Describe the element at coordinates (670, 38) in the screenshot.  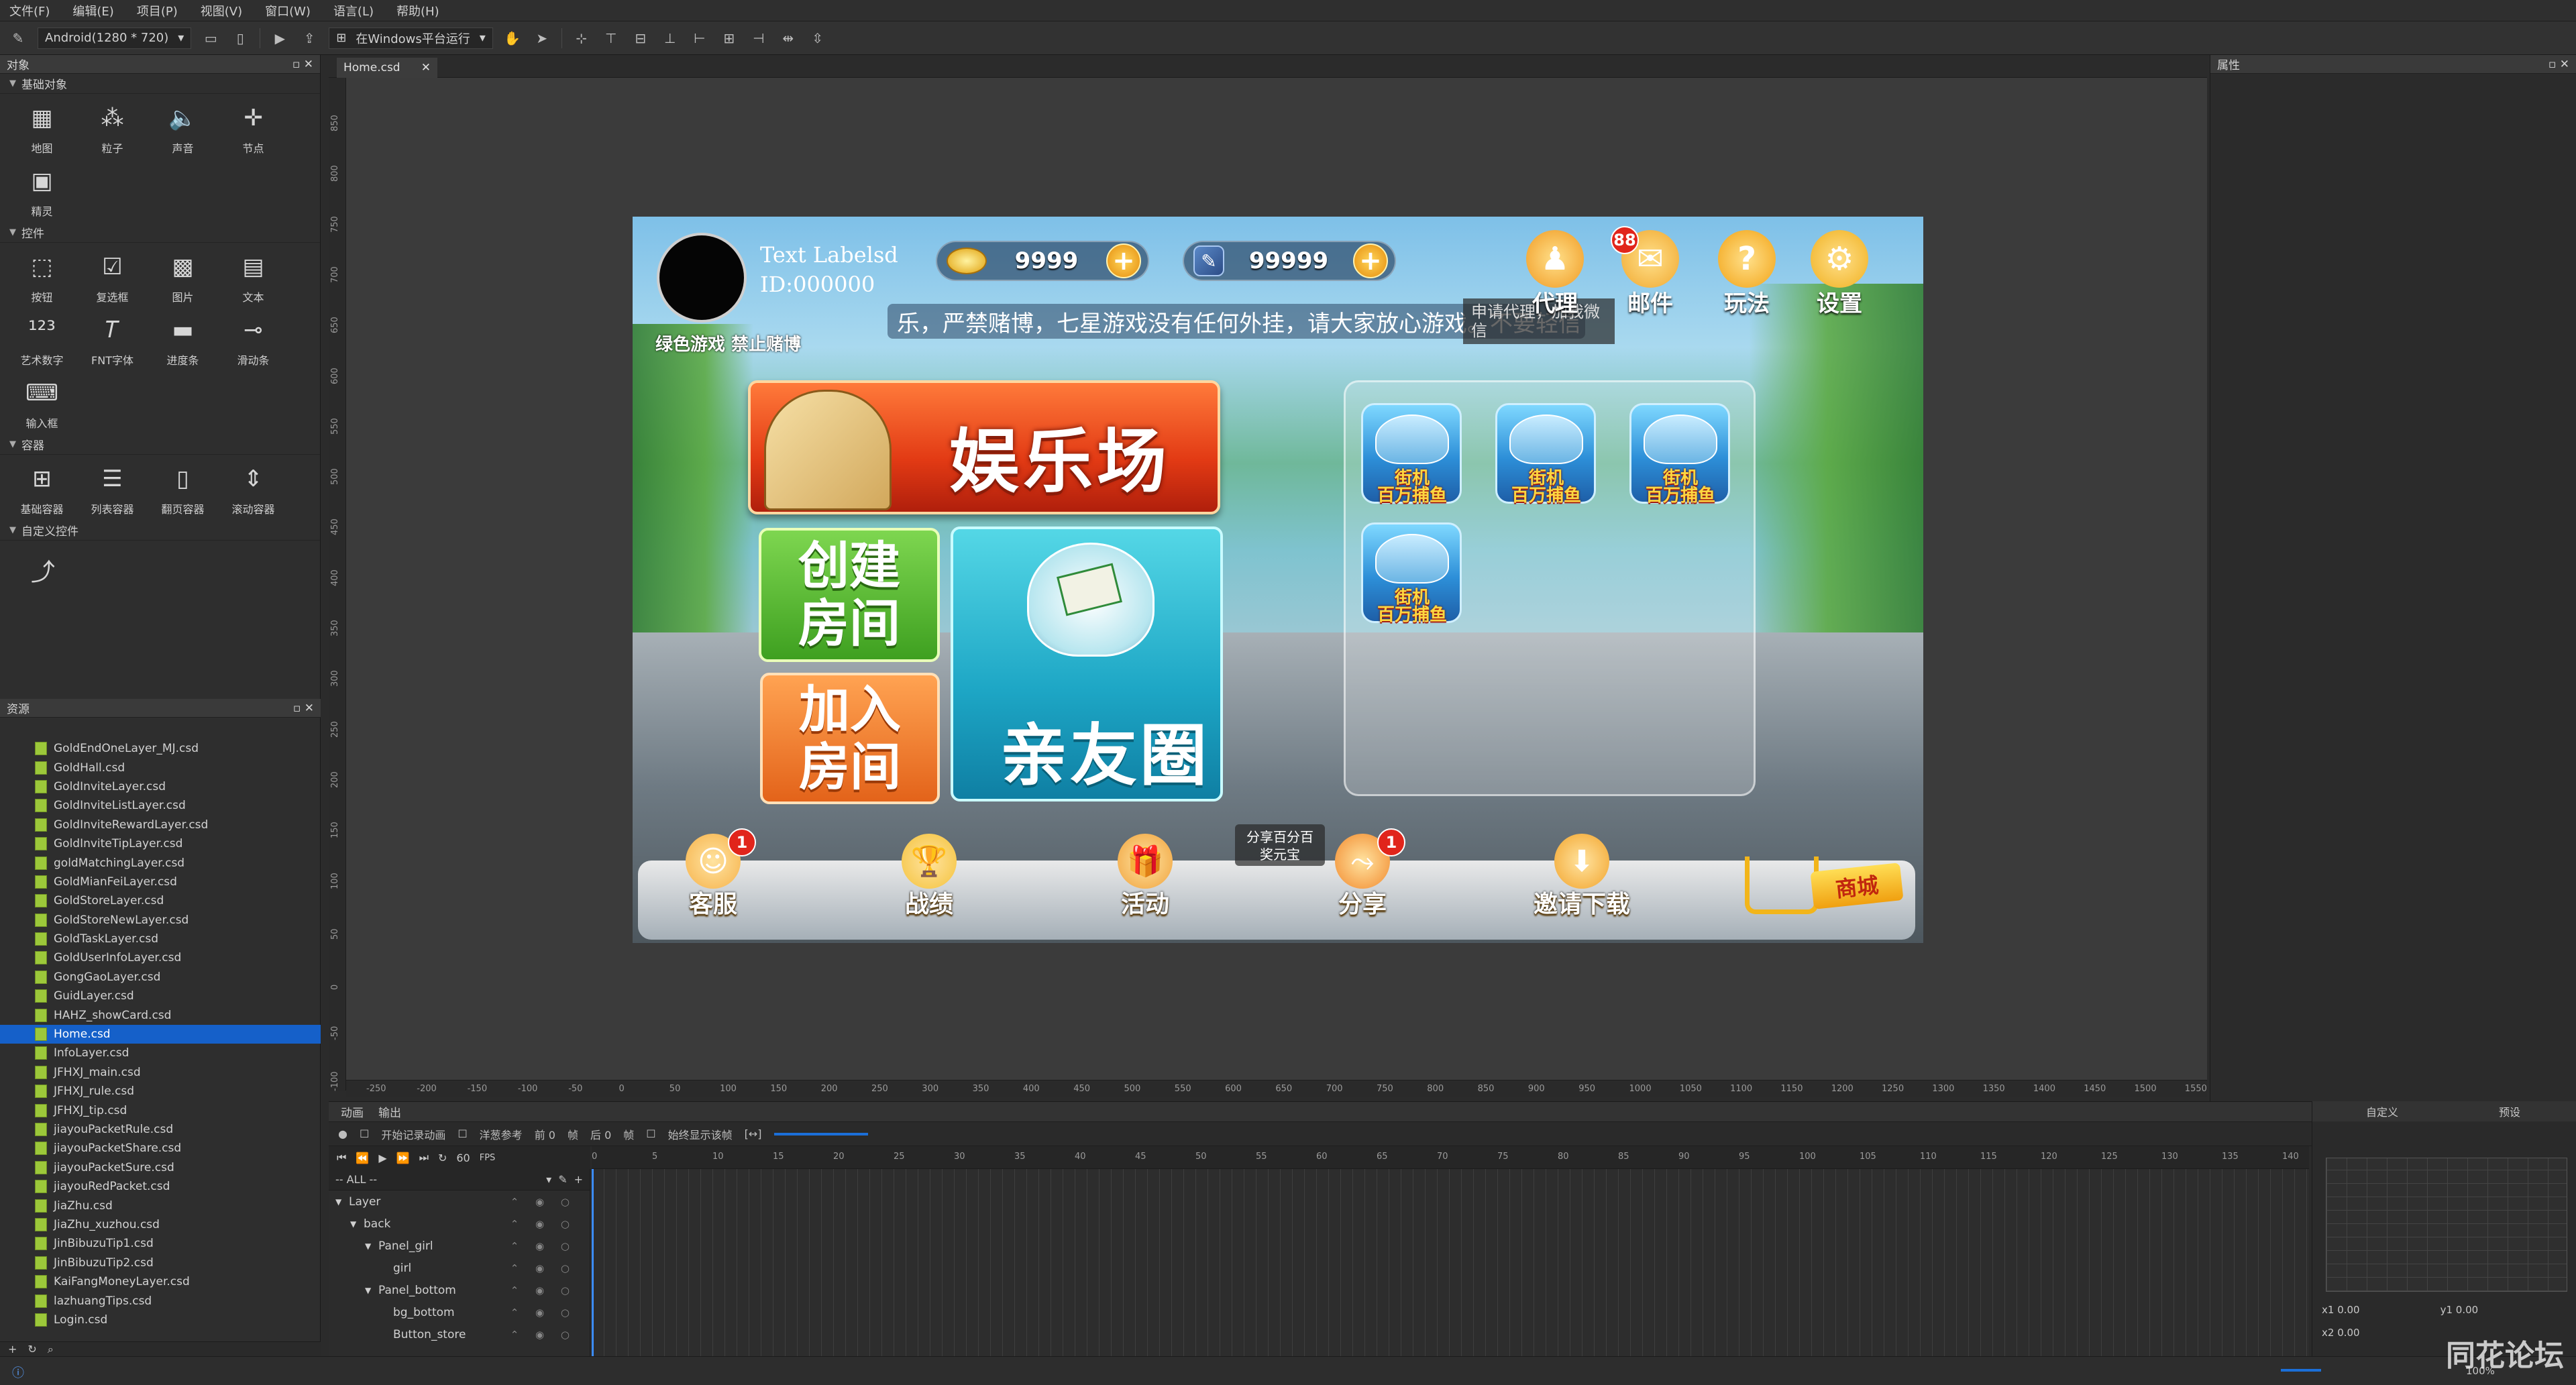
I see `align-bottom-icon: ⊥` at that location.